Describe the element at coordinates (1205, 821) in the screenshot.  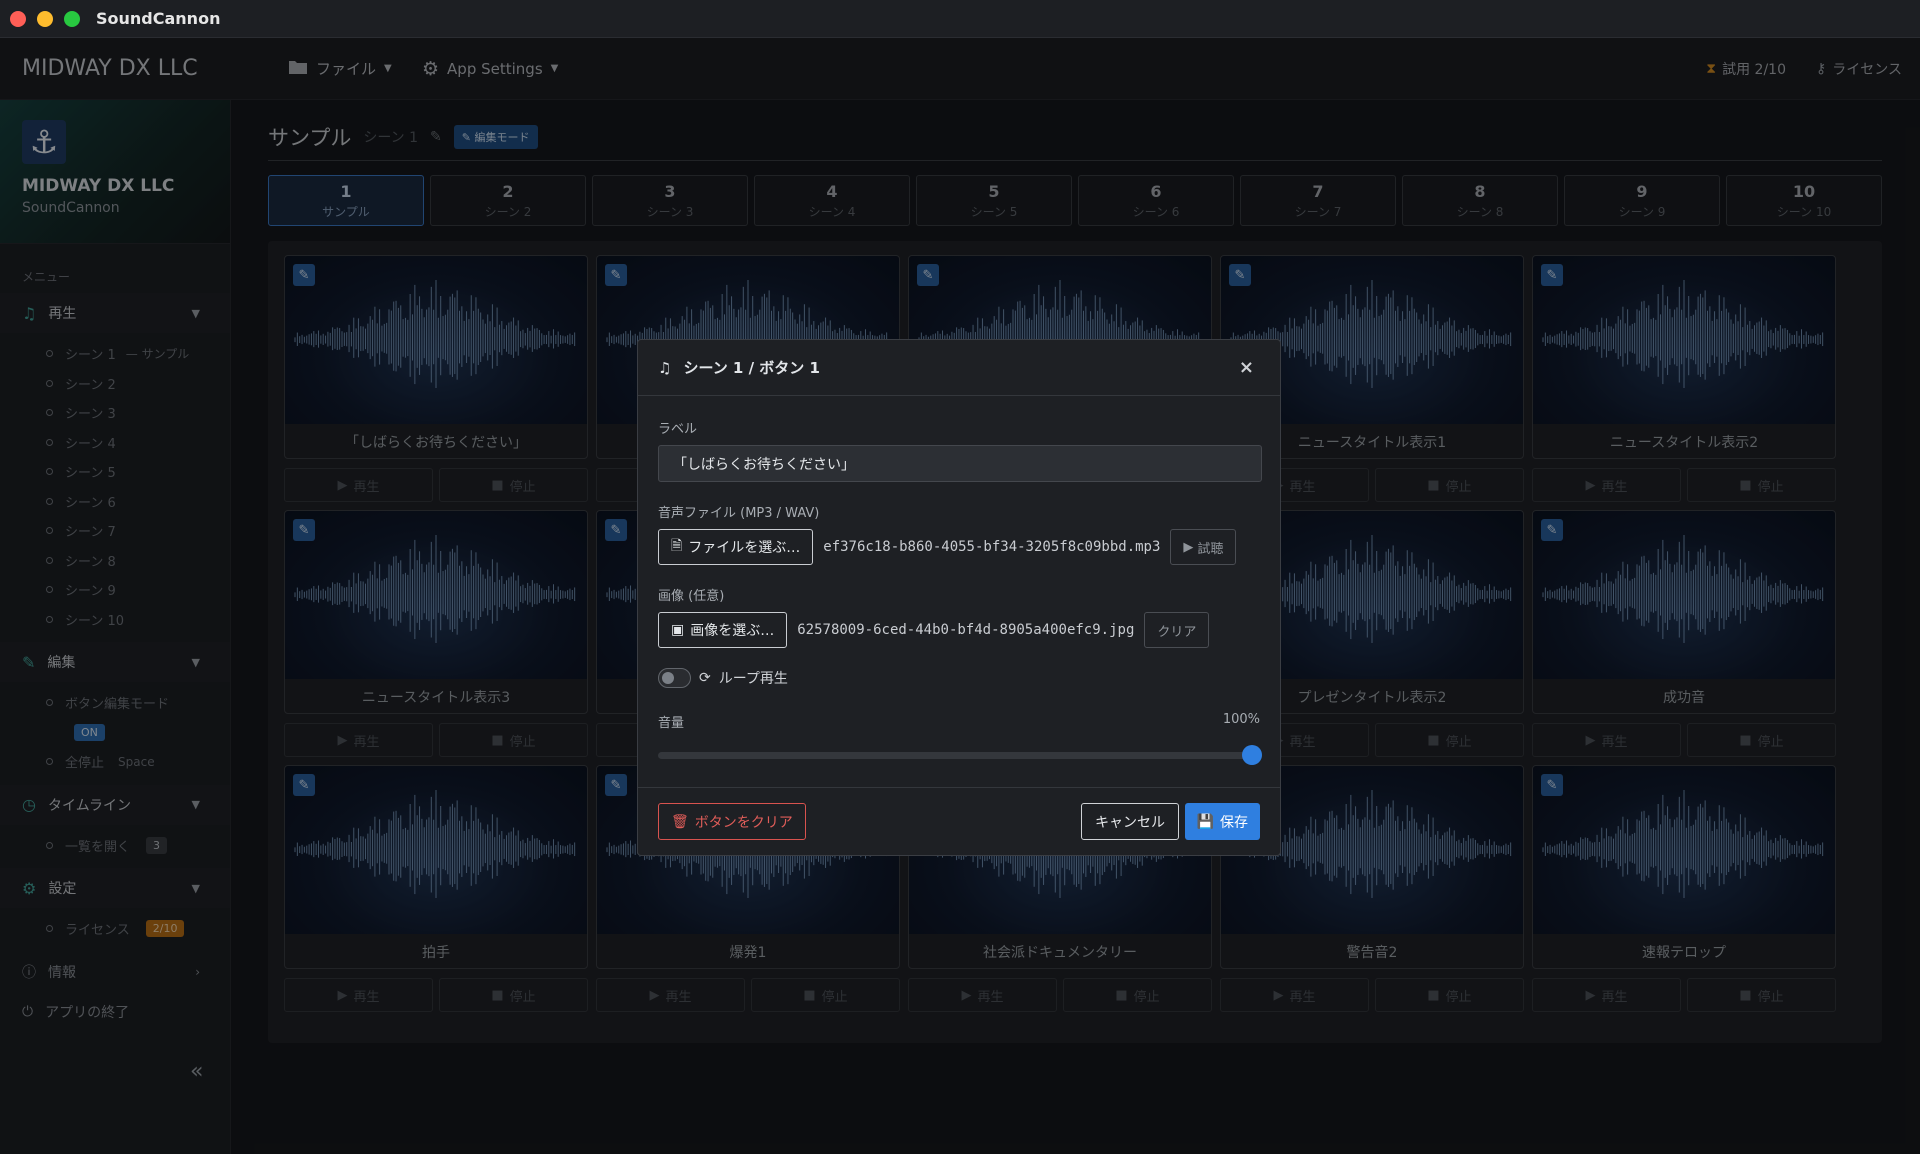
I see `save-icon: 💾` at that location.